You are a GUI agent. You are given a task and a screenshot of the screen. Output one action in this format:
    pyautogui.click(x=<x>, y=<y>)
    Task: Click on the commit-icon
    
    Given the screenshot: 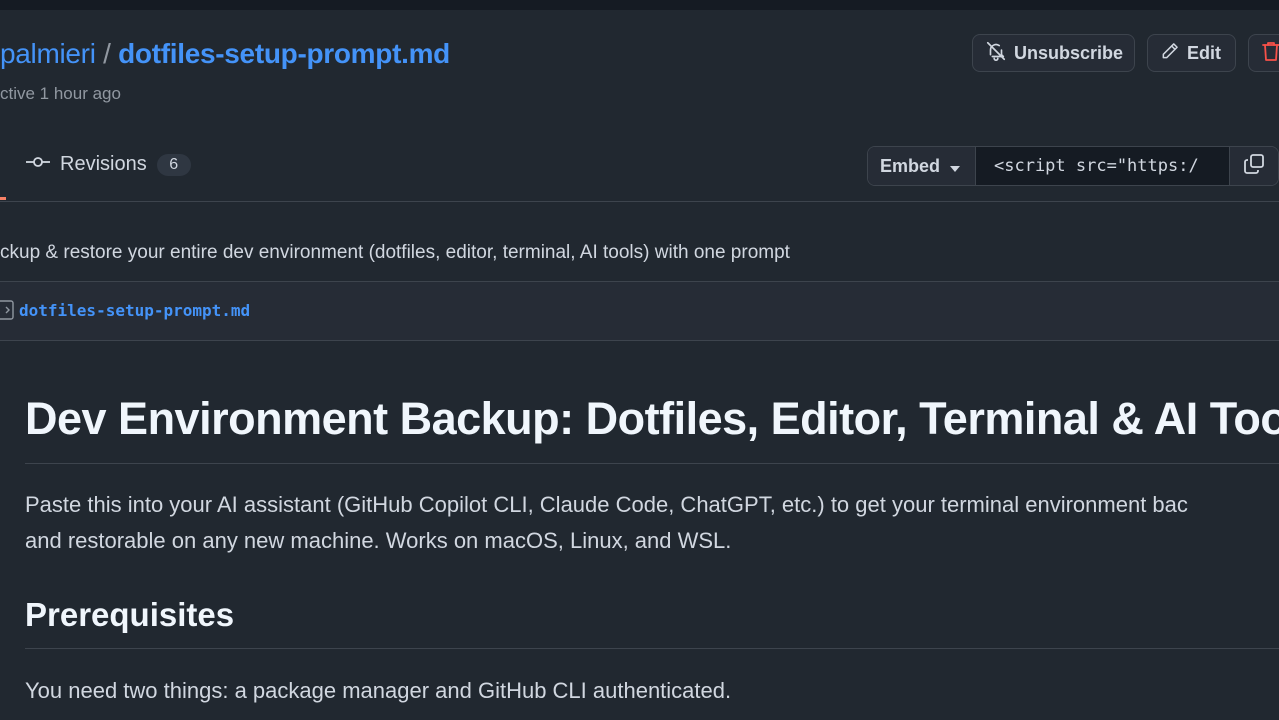 What is the action you would take?
    pyautogui.click(x=38, y=164)
    